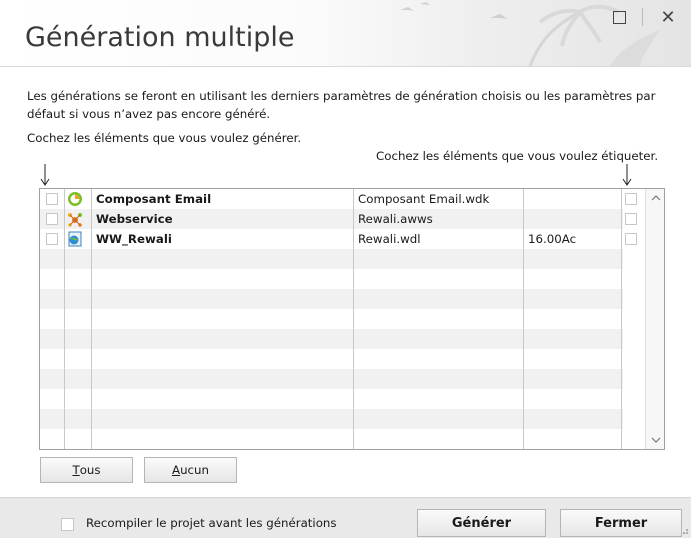  Describe the element at coordinates (345, 33) in the screenshot. I see `title-bar: Génération multiple ✕` at that location.